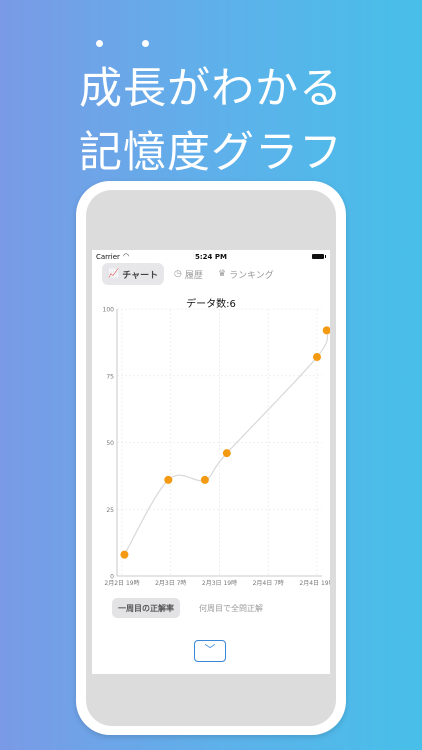  Describe the element at coordinates (110, 510) in the screenshot. I see `y-tick-label: 25` at that location.